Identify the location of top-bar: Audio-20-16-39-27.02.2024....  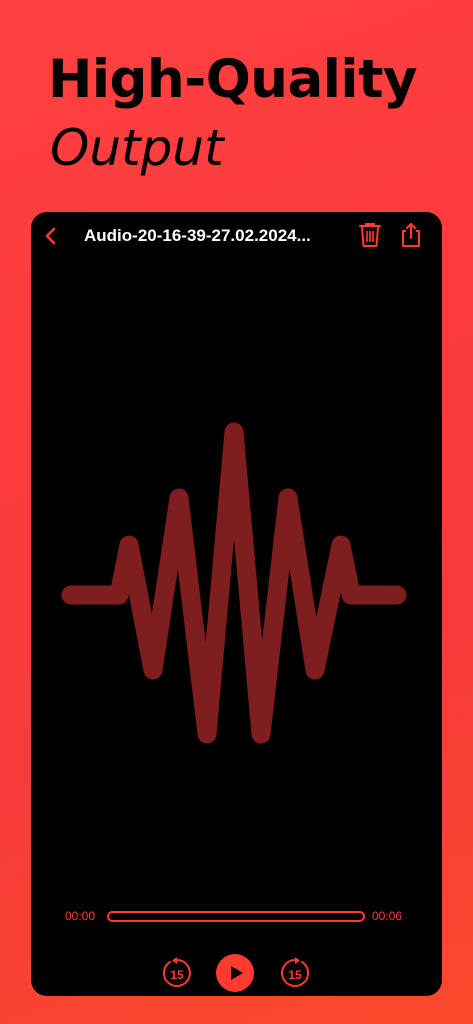
(236, 236).